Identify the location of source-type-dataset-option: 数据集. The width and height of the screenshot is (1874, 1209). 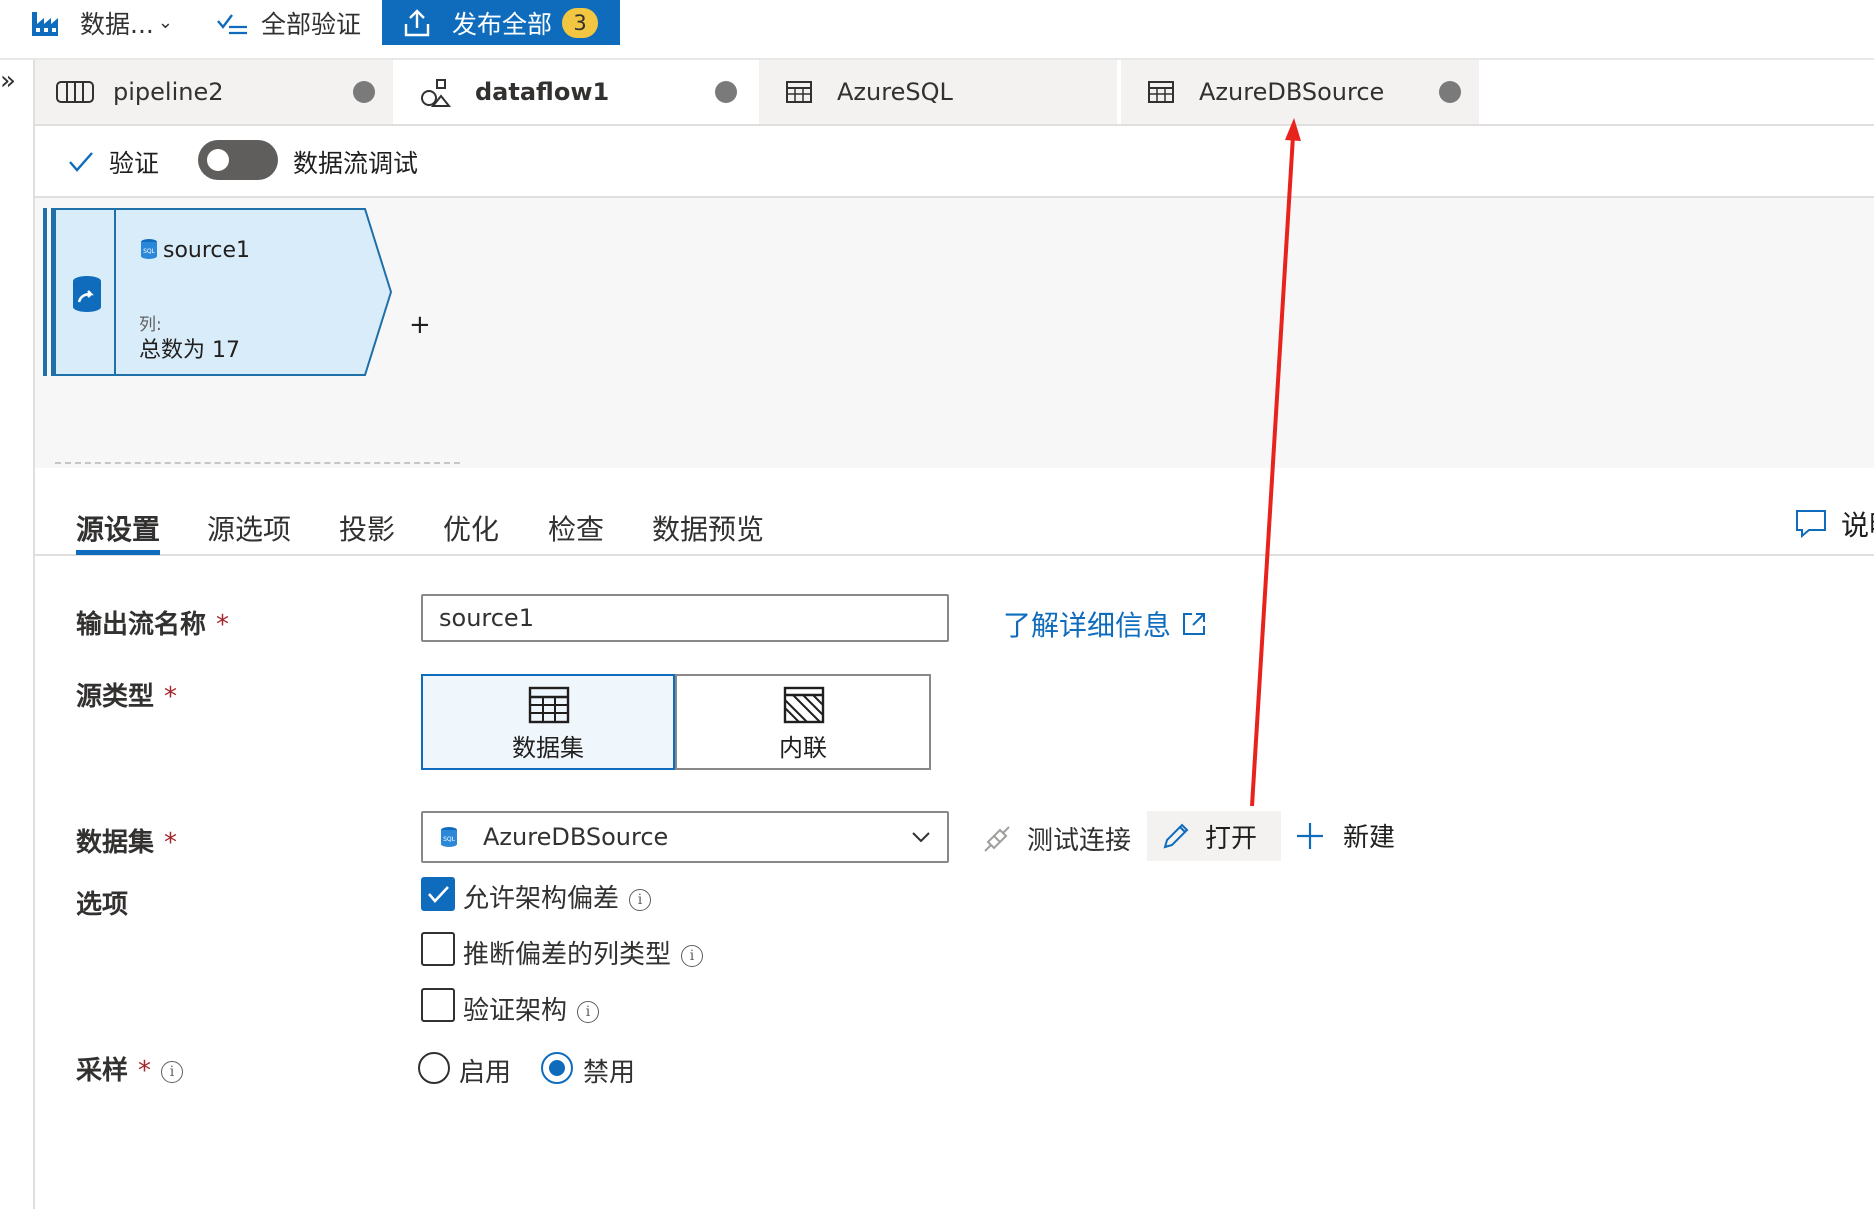
(548, 722).